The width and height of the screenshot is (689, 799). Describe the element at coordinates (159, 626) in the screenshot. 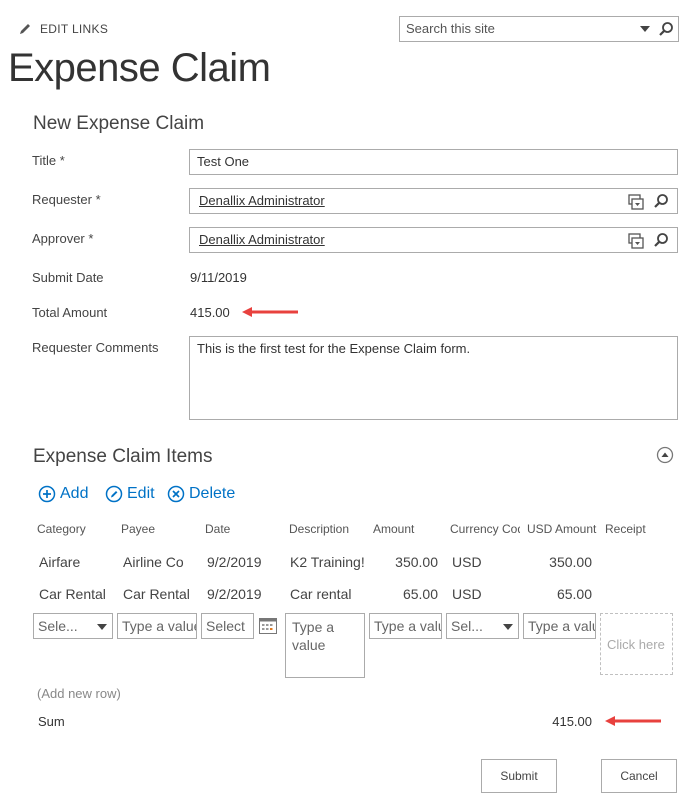

I see `payee-input-placeholder: Type a value` at that location.